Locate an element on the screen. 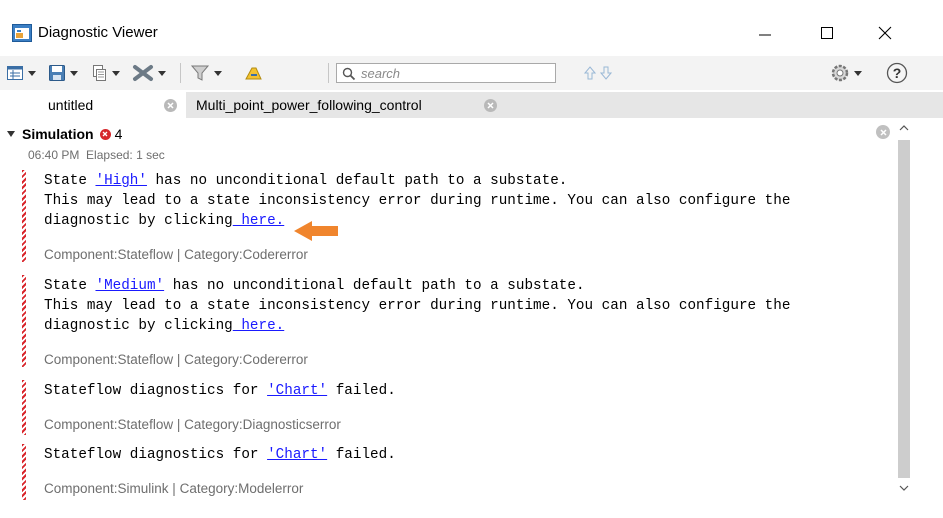 The width and height of the screenshot is (943, 518). vertical-scrollbar is located at coordinates (904, 309).